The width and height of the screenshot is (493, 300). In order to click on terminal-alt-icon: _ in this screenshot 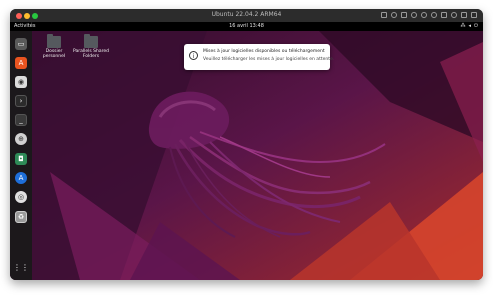, I will do `click(21, 120)`.